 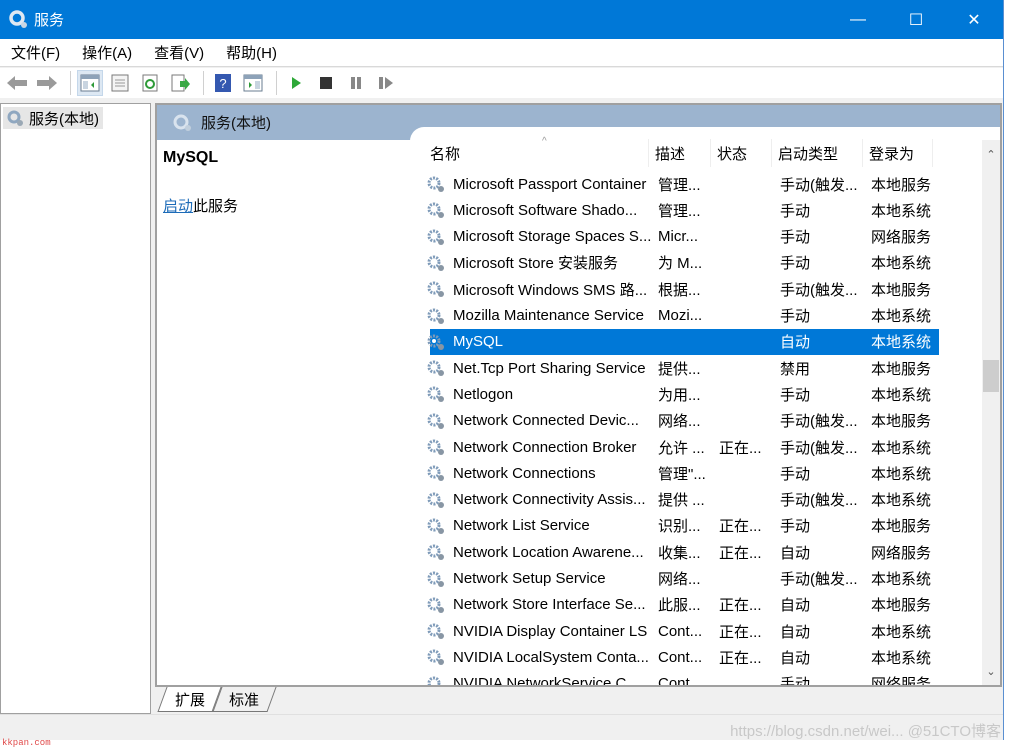 I want to click on resume-service-button, so click(x=386, y=83).